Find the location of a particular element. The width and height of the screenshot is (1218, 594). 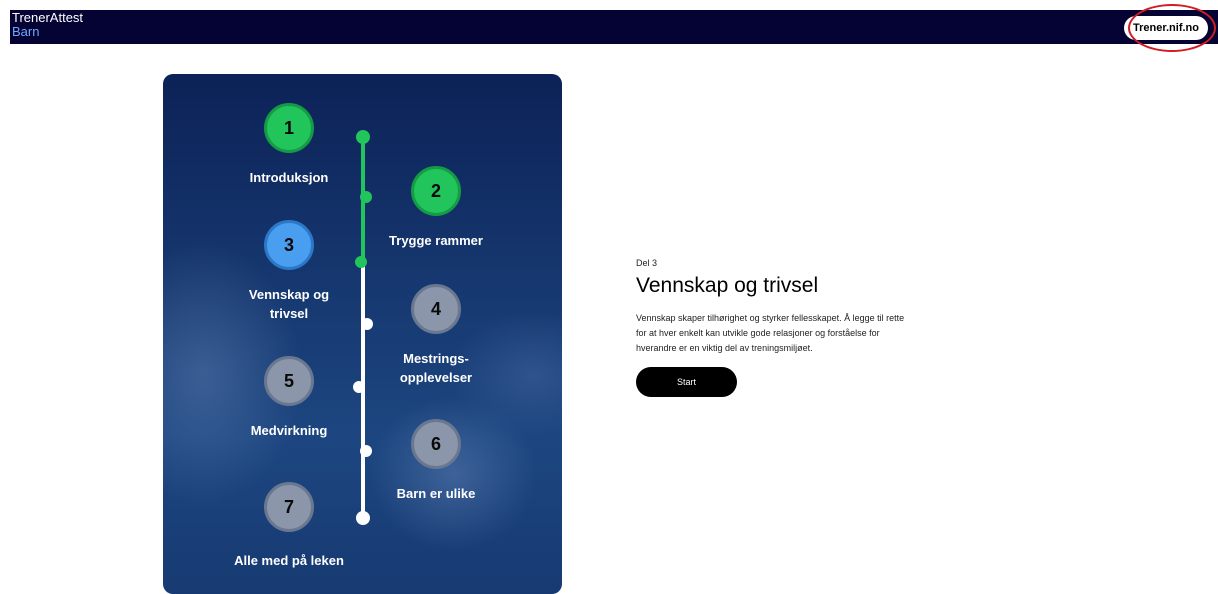

step-label: Vennskap og trivsel is located at coordinates (289, 304).